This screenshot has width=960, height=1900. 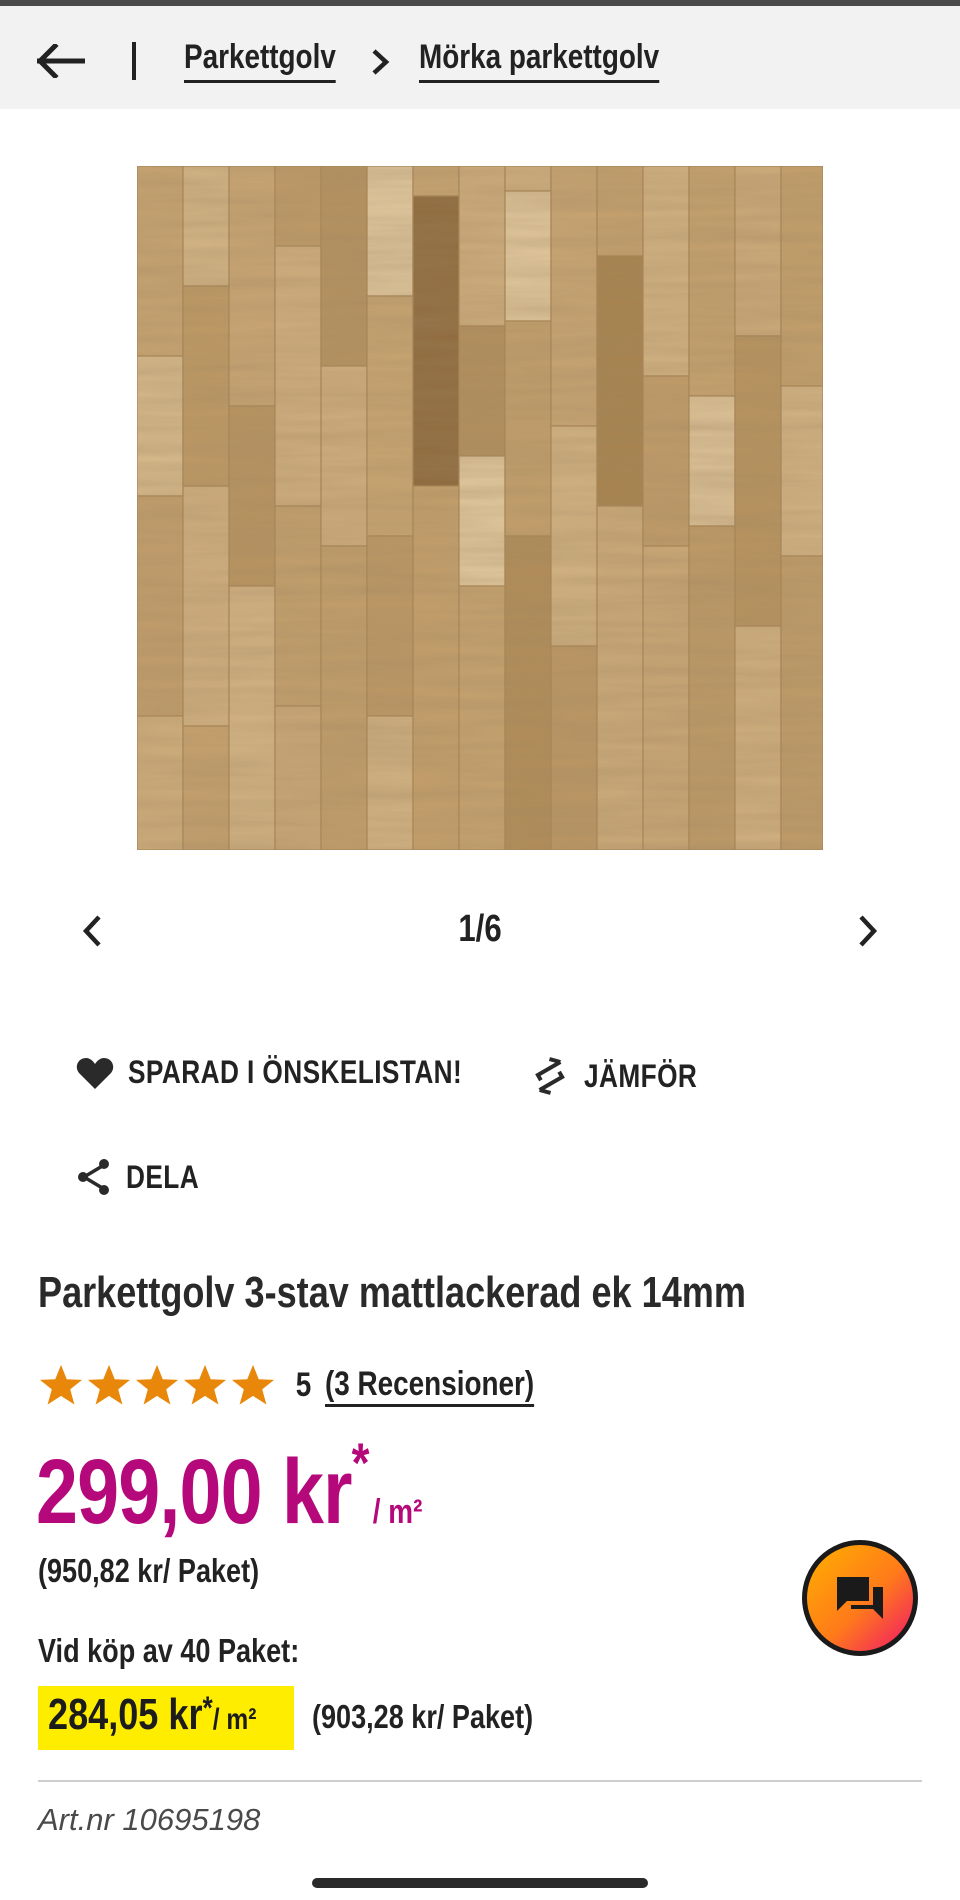 I want to click on package-price: (950,82 kr/ Paket), so click(x=149, y=1570).